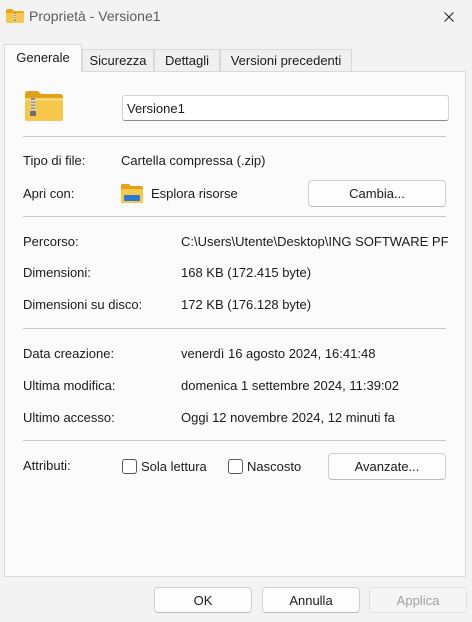 The width and height of the screenshot is (472, 622). What do you see at coordinates (54, 160) in the screenshot?
I see `type-label: Tipo di file:` at bounding box center [54, 160].